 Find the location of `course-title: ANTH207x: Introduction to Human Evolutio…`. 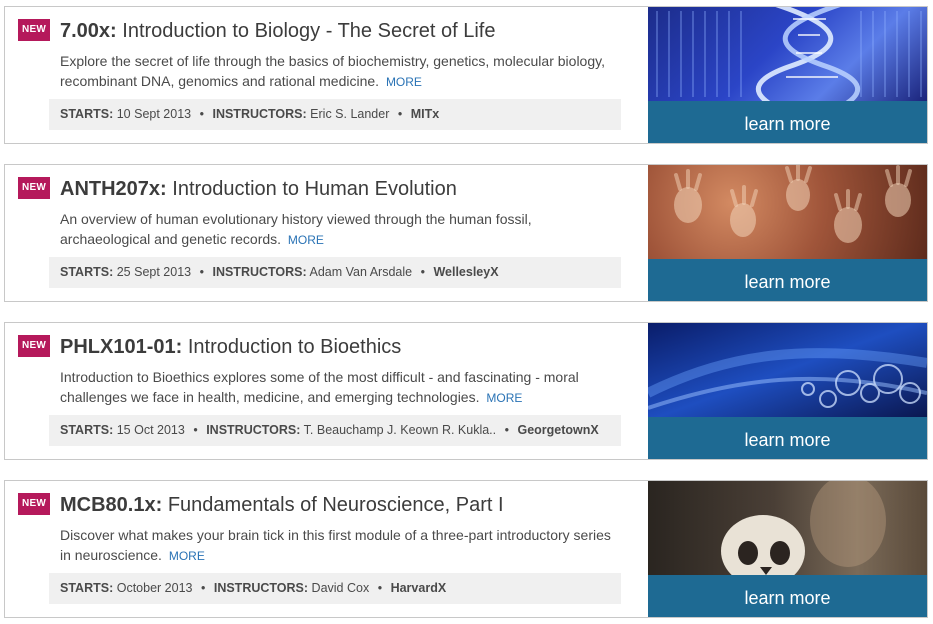

course-title: ANTH207x: Introduction to Human Evolutio… is located at coordinates (352, 189).